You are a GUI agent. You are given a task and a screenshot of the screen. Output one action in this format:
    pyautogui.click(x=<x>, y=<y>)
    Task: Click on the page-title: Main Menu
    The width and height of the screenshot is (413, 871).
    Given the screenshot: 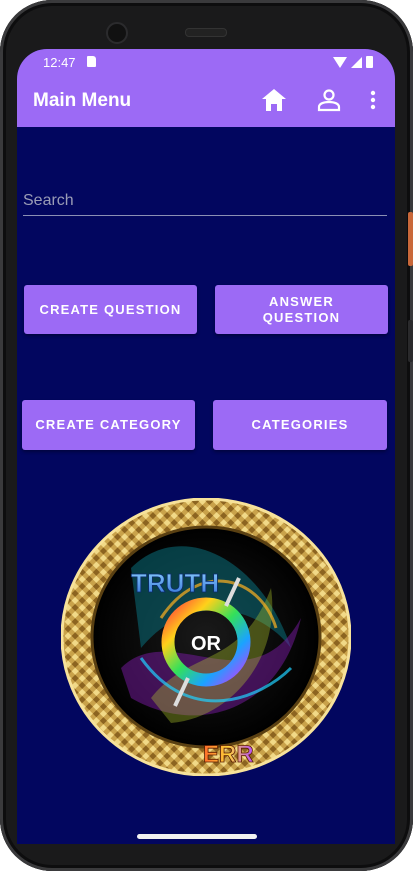 What is the action you would take?
    pyautogui.click(x=82, y=100)
    